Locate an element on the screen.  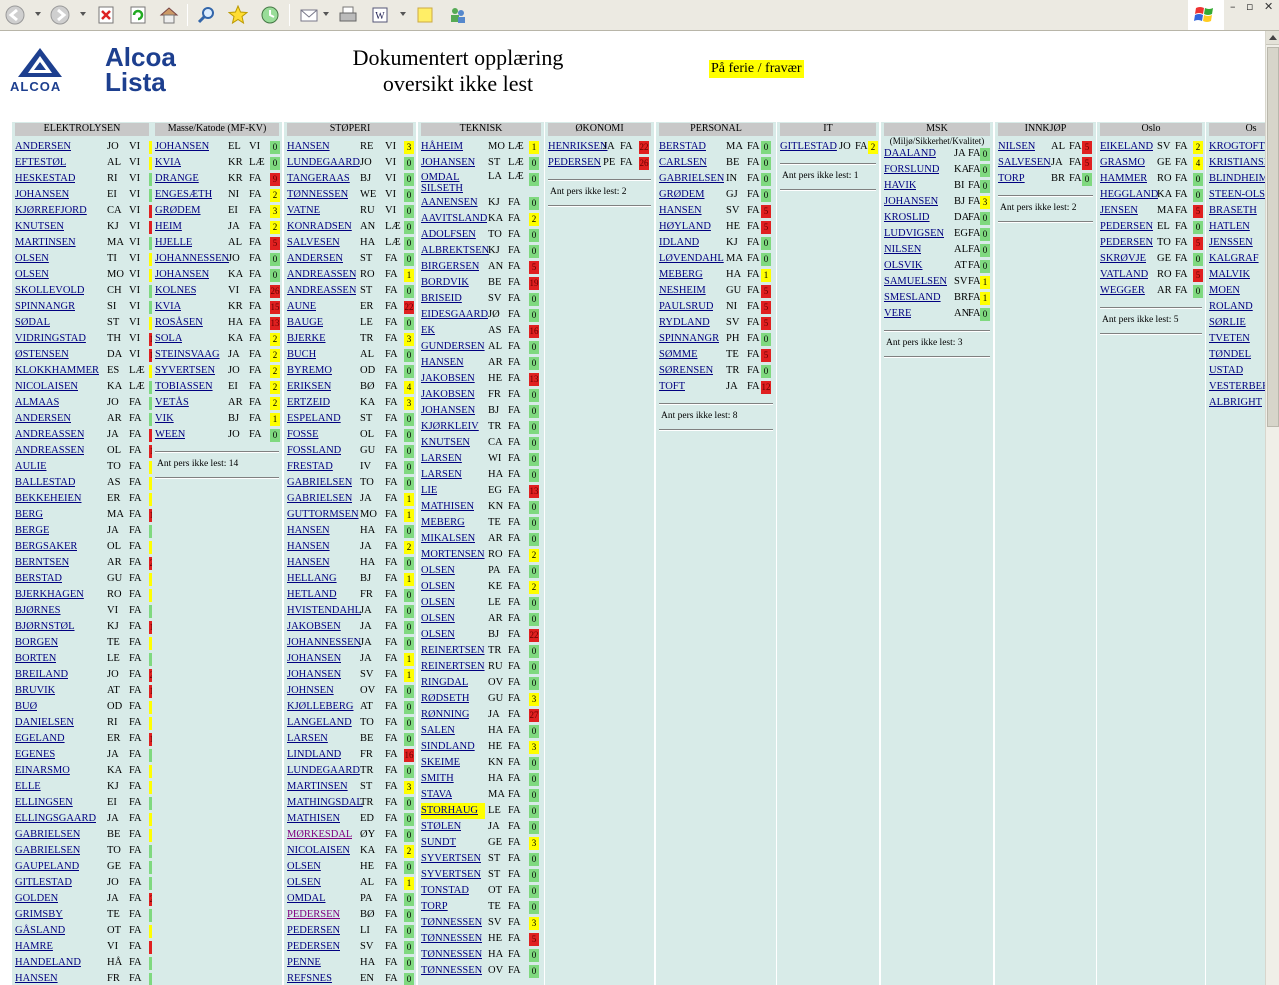
employee-name-link: TØNNESSEN is located at coordinates (451, 923).